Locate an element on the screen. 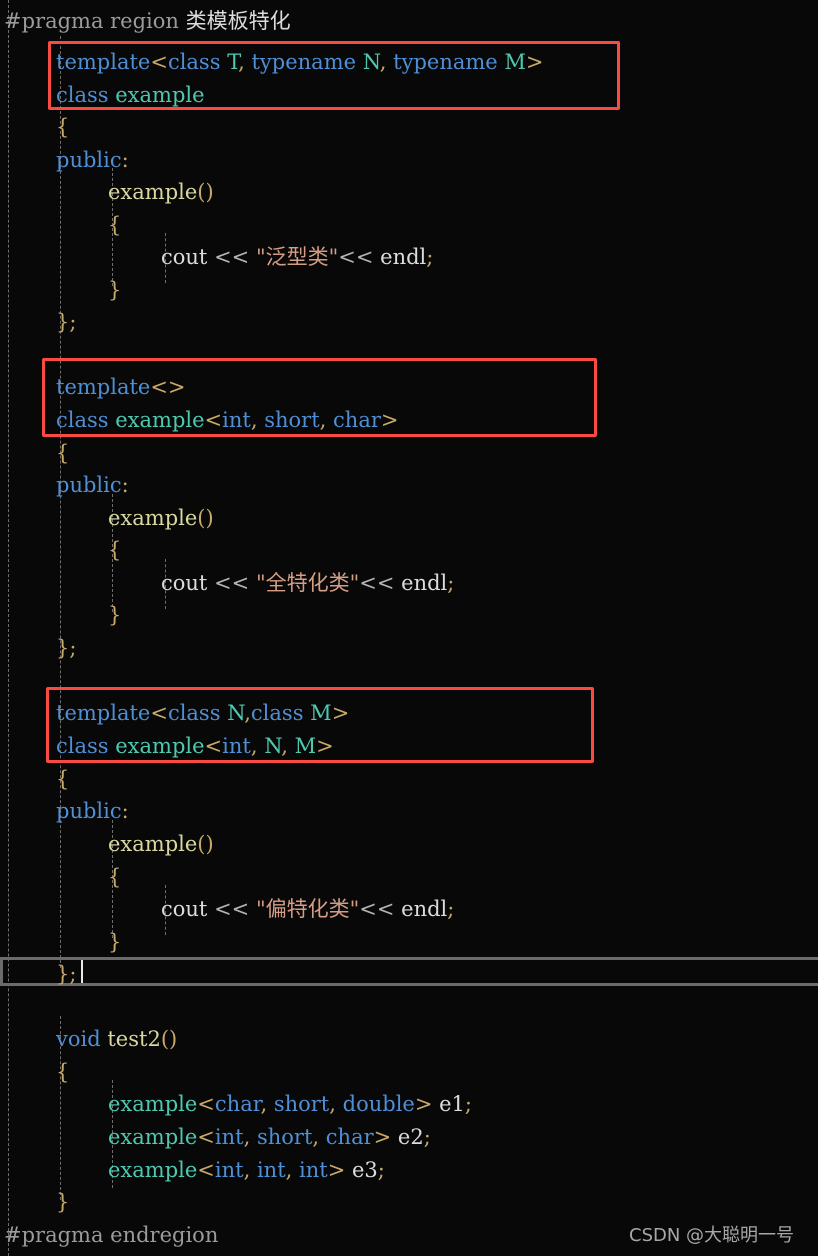  code-token: #pragma endregion is located at coordinates (111, 1235).